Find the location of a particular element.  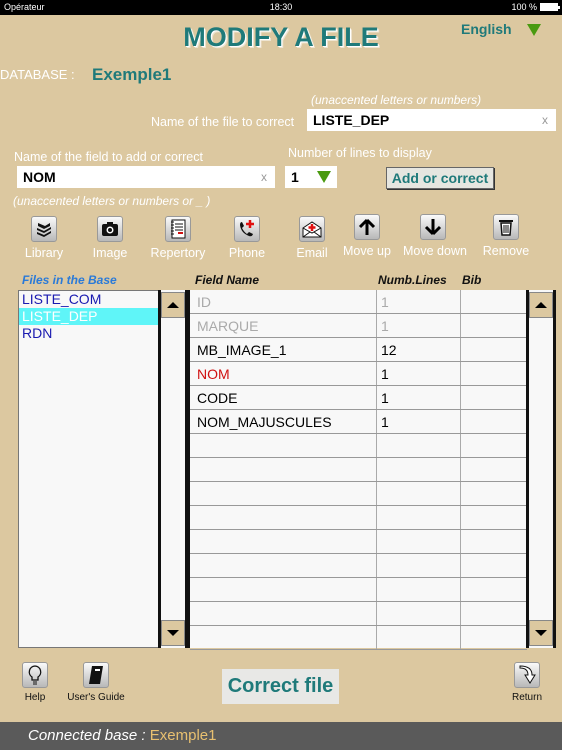

language-select: English is located at coordinates (486, 29).